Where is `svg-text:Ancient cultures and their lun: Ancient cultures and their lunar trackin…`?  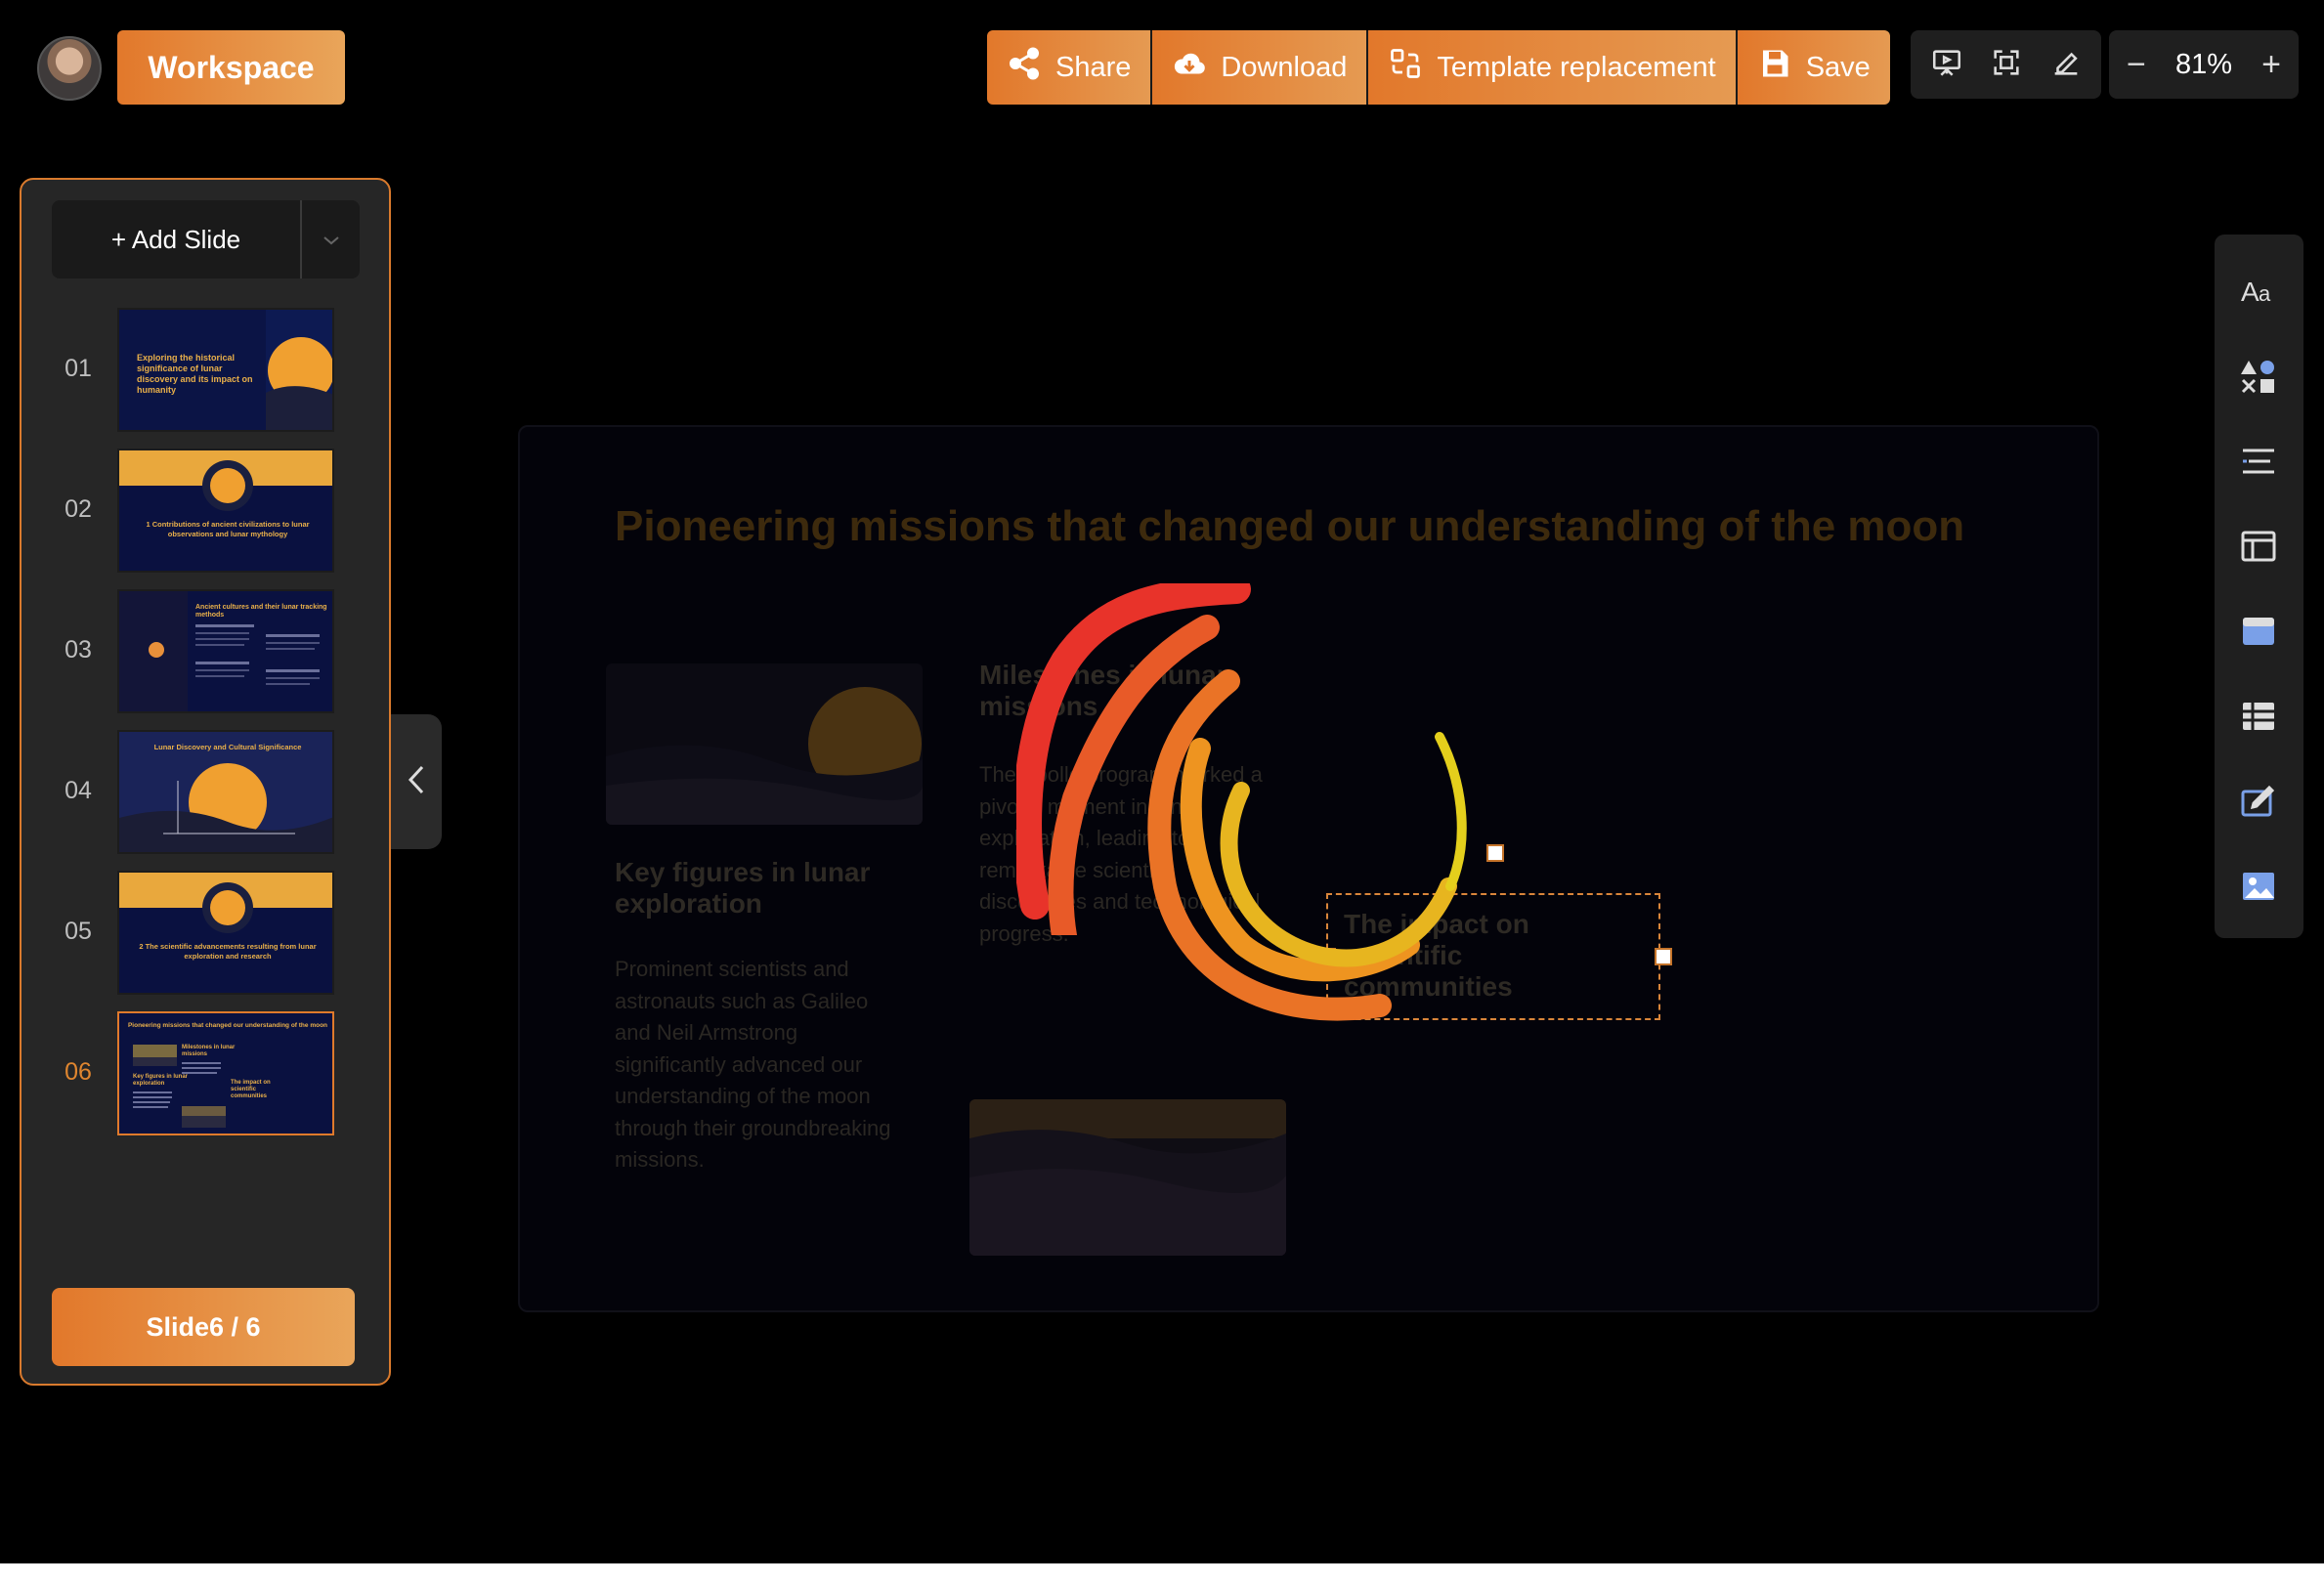
svg-text:Ancient cultures and their lun: Ancient cultures and their lunar trackin… is located at coordinates (261, 608).